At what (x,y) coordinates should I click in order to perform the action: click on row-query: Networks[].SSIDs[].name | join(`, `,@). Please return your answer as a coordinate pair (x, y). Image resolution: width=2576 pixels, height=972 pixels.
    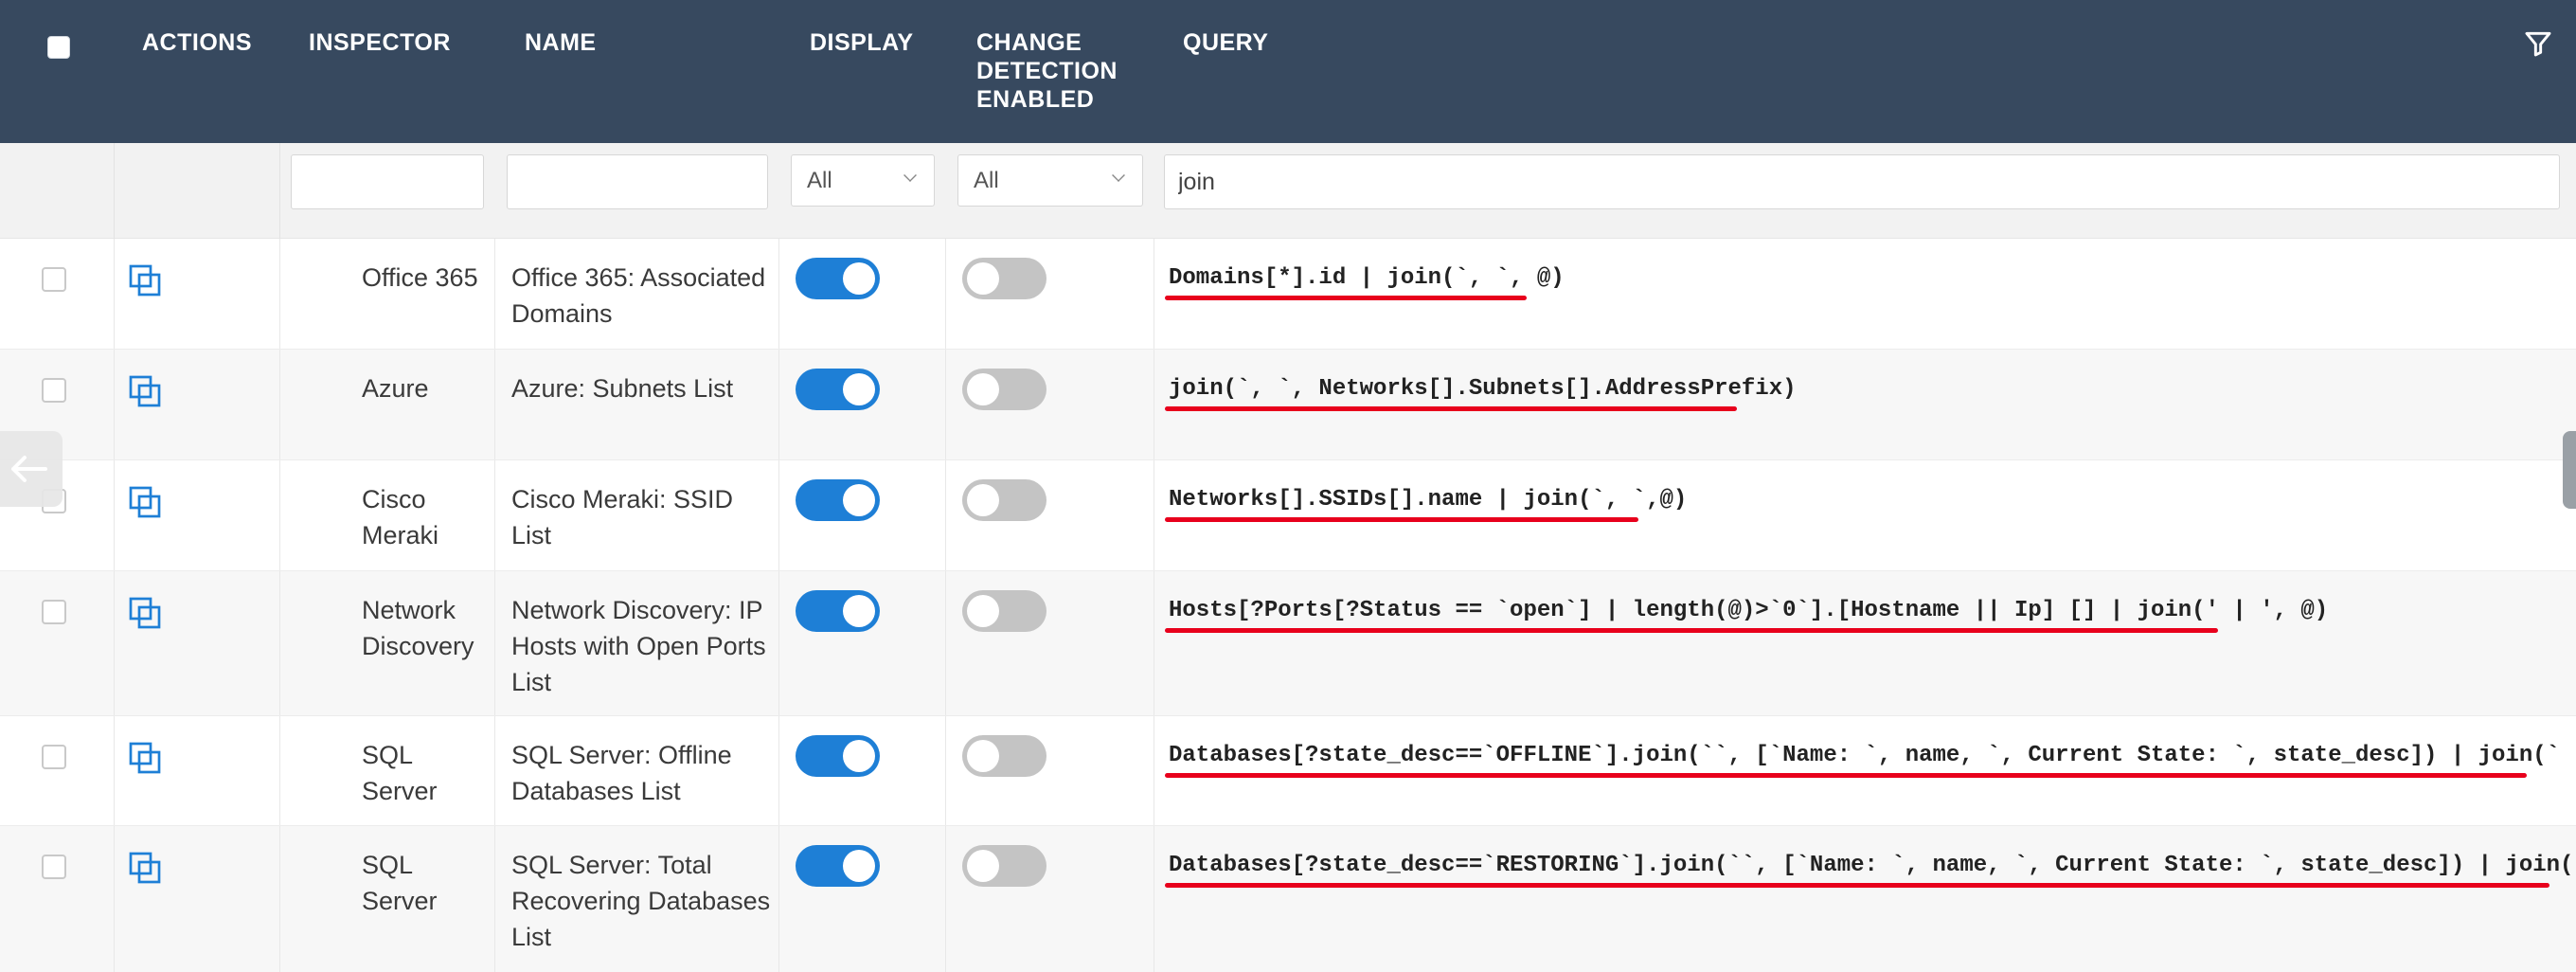
    Looking at the image, I should click on (1428, 500).